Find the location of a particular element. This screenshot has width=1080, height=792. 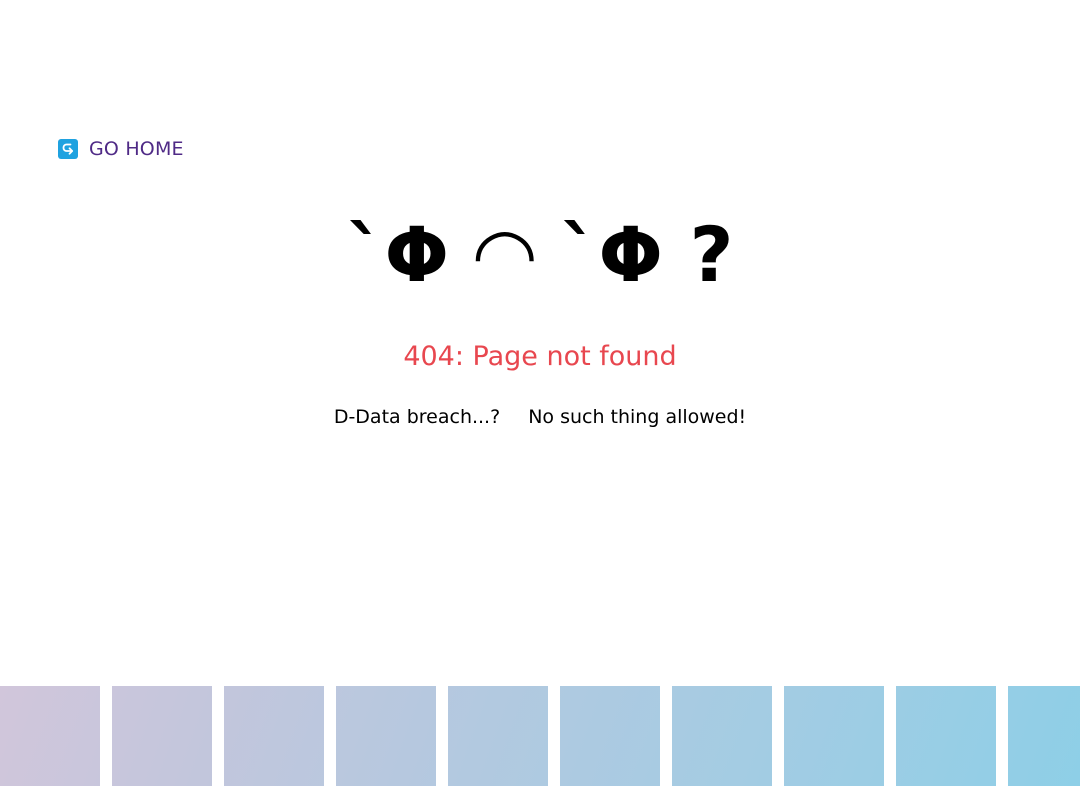

subtitle-part-2: No such thing allowed! is located at coordinates (637, 417).